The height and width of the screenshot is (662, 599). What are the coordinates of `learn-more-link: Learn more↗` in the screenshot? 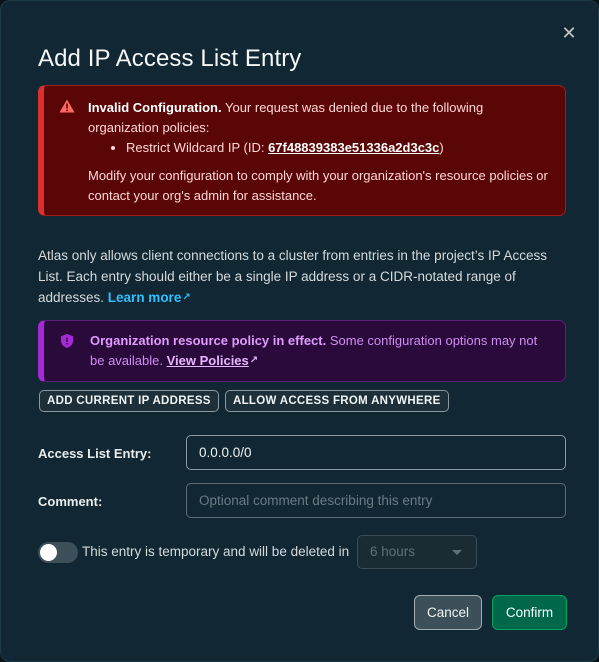 It's located at (149, 297).